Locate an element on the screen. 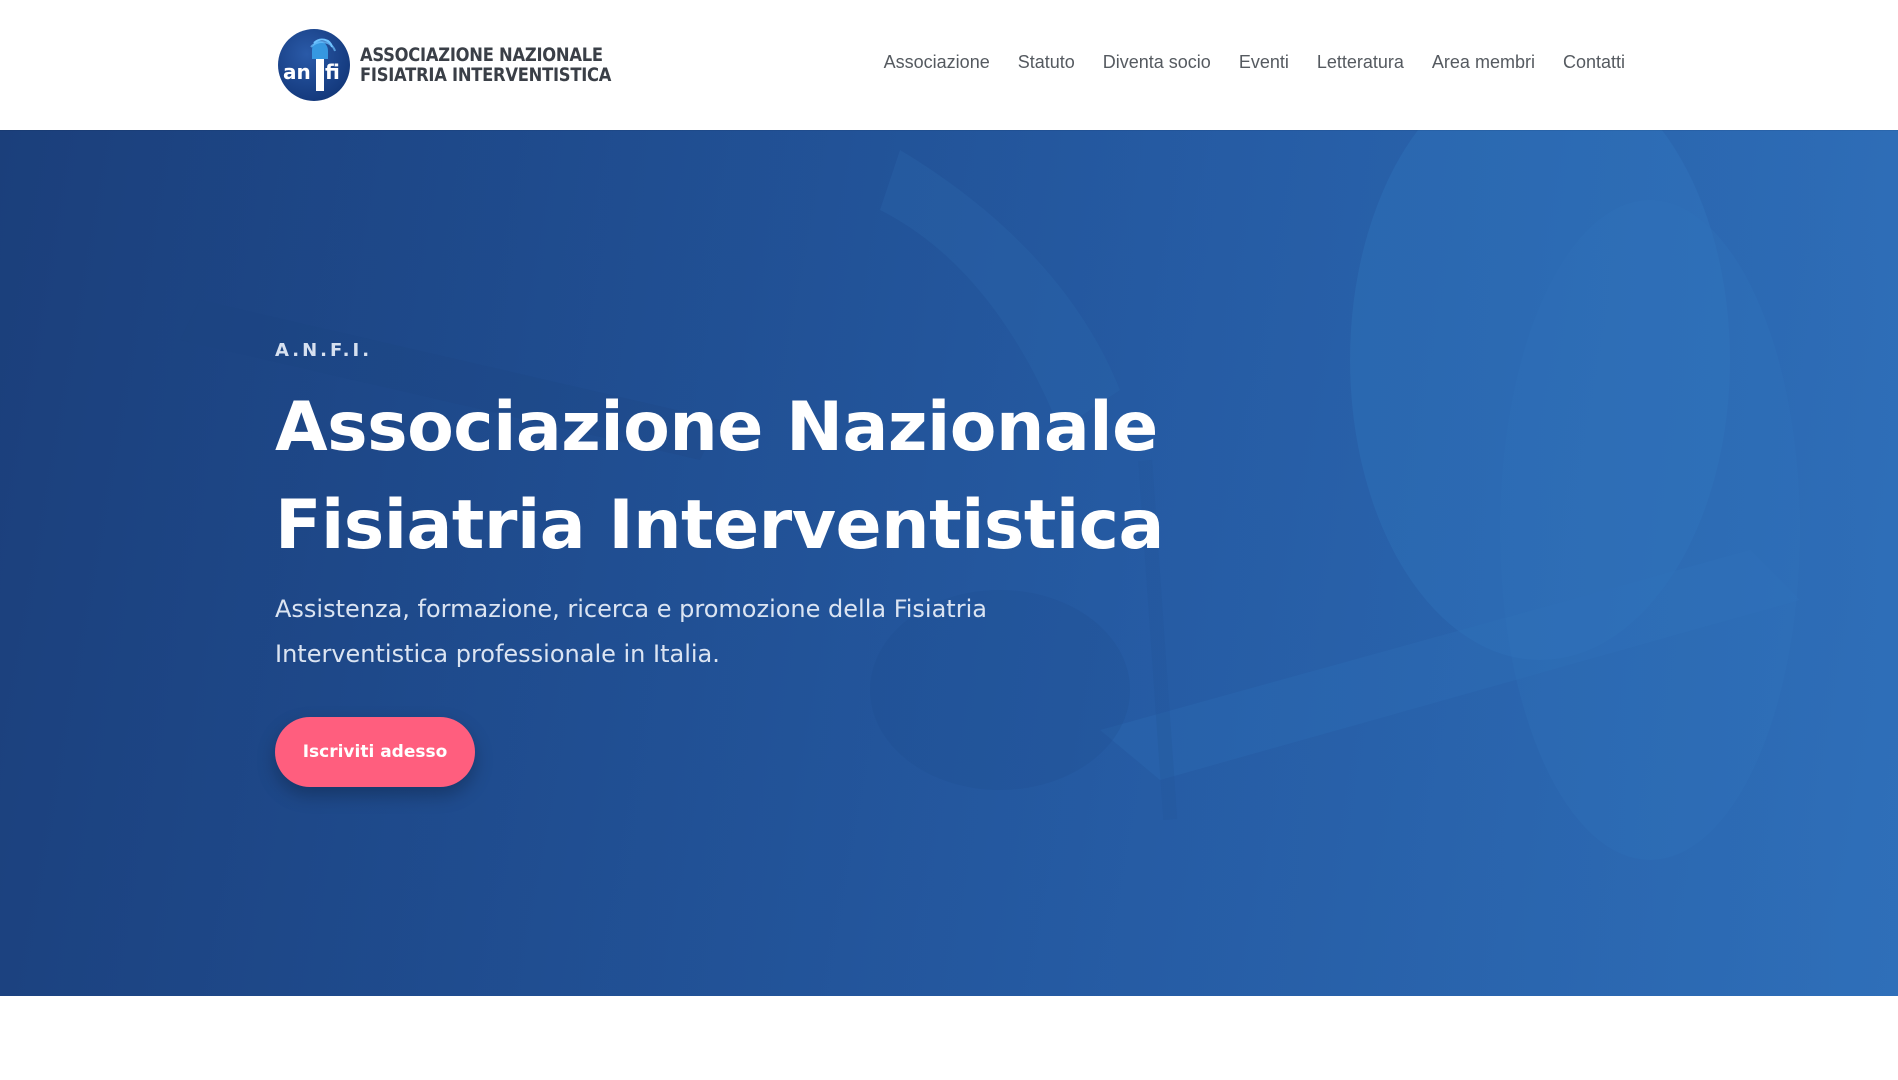 This screenshot has width=1898, height=1080. hero-title-line-1: Associazione Nazionale is located at coordinates (716, 427).